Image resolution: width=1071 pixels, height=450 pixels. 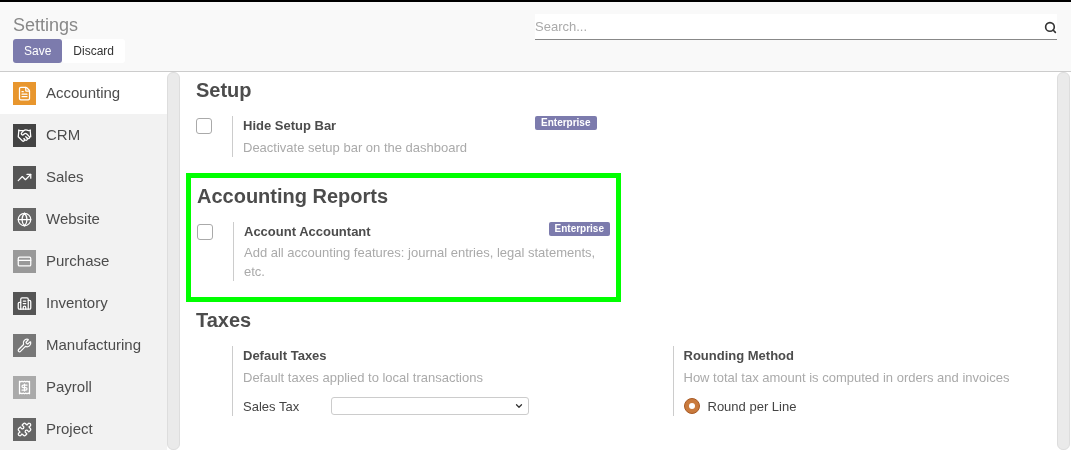 What do you see at coordinates (24, 303) in the screenshot?
I see `building-icon` at bounding box center [24, 303].